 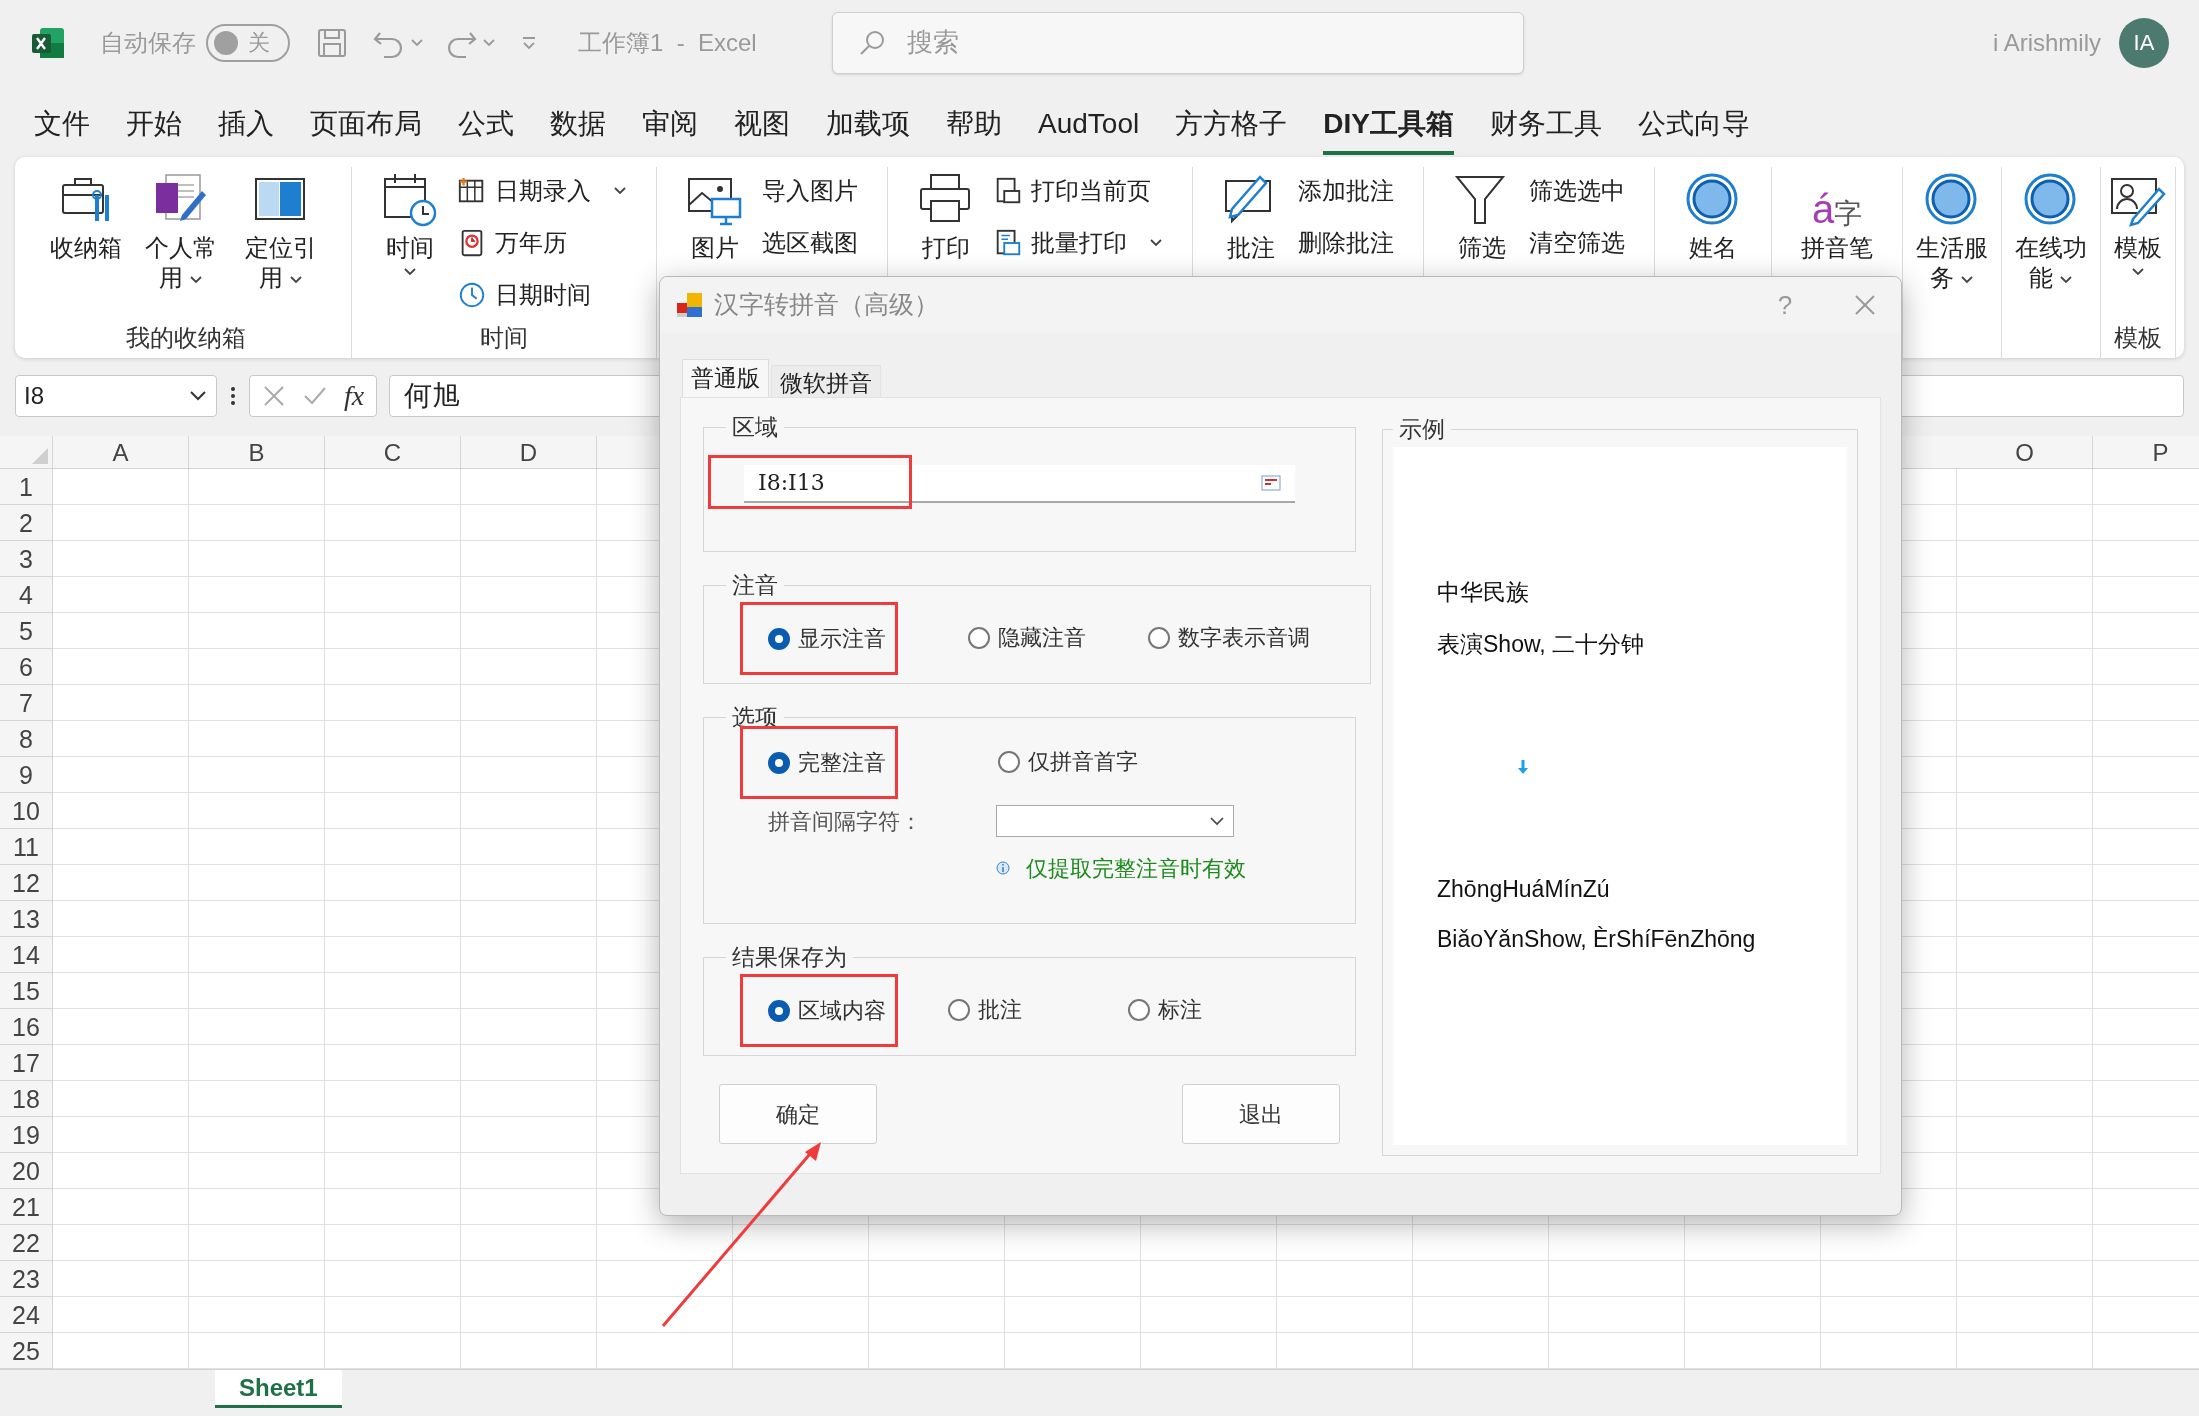 What do you see at coordinates (26, 1279) in the screenshot?
I see `row-number: 23` at bounding box center [26, 1279].